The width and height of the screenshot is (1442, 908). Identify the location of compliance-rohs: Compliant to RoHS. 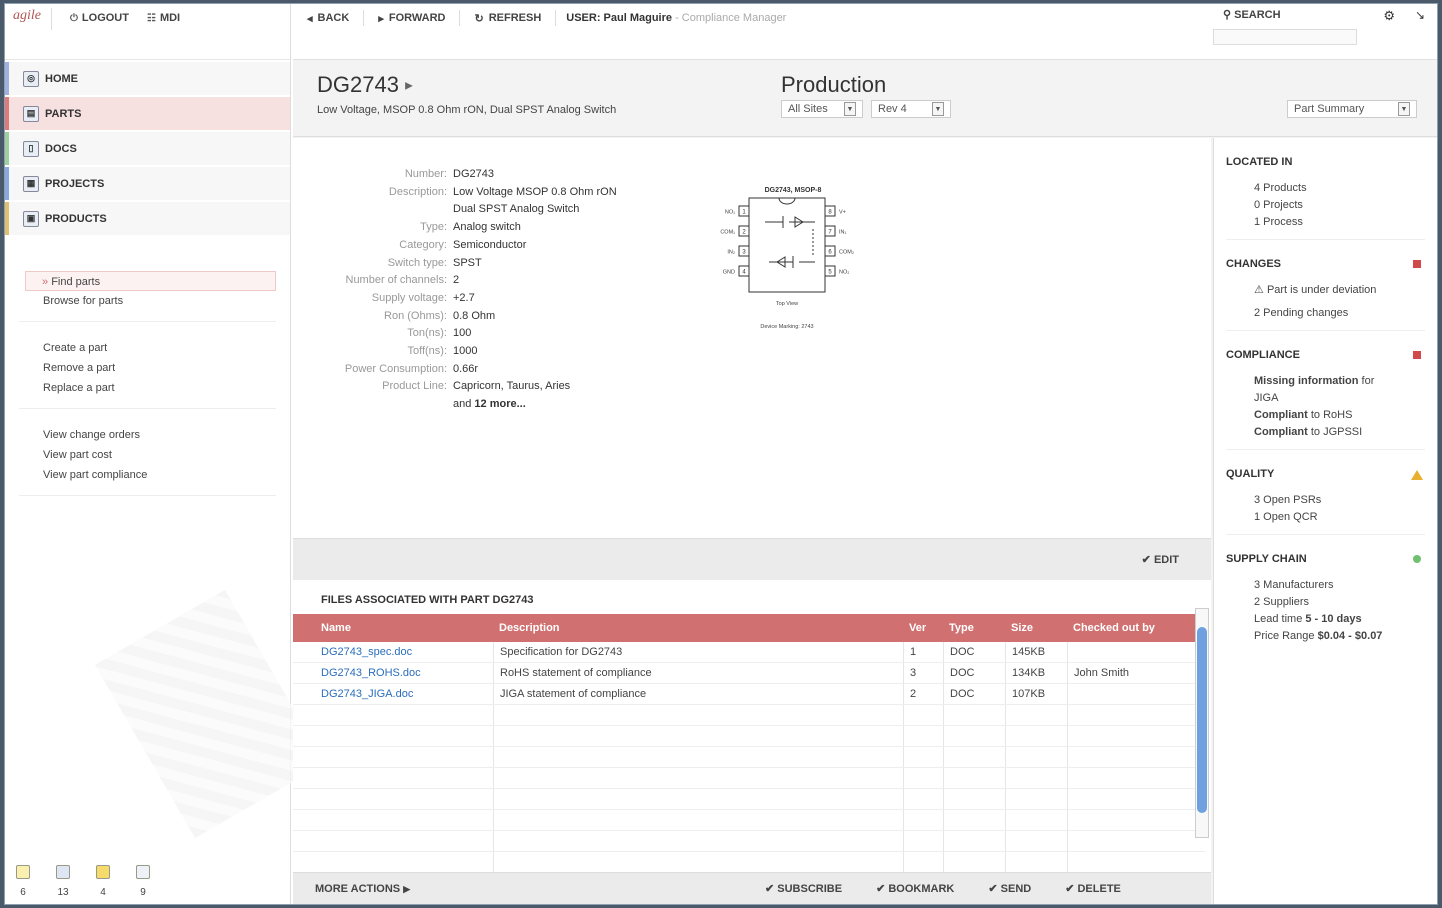
(1325, 415).